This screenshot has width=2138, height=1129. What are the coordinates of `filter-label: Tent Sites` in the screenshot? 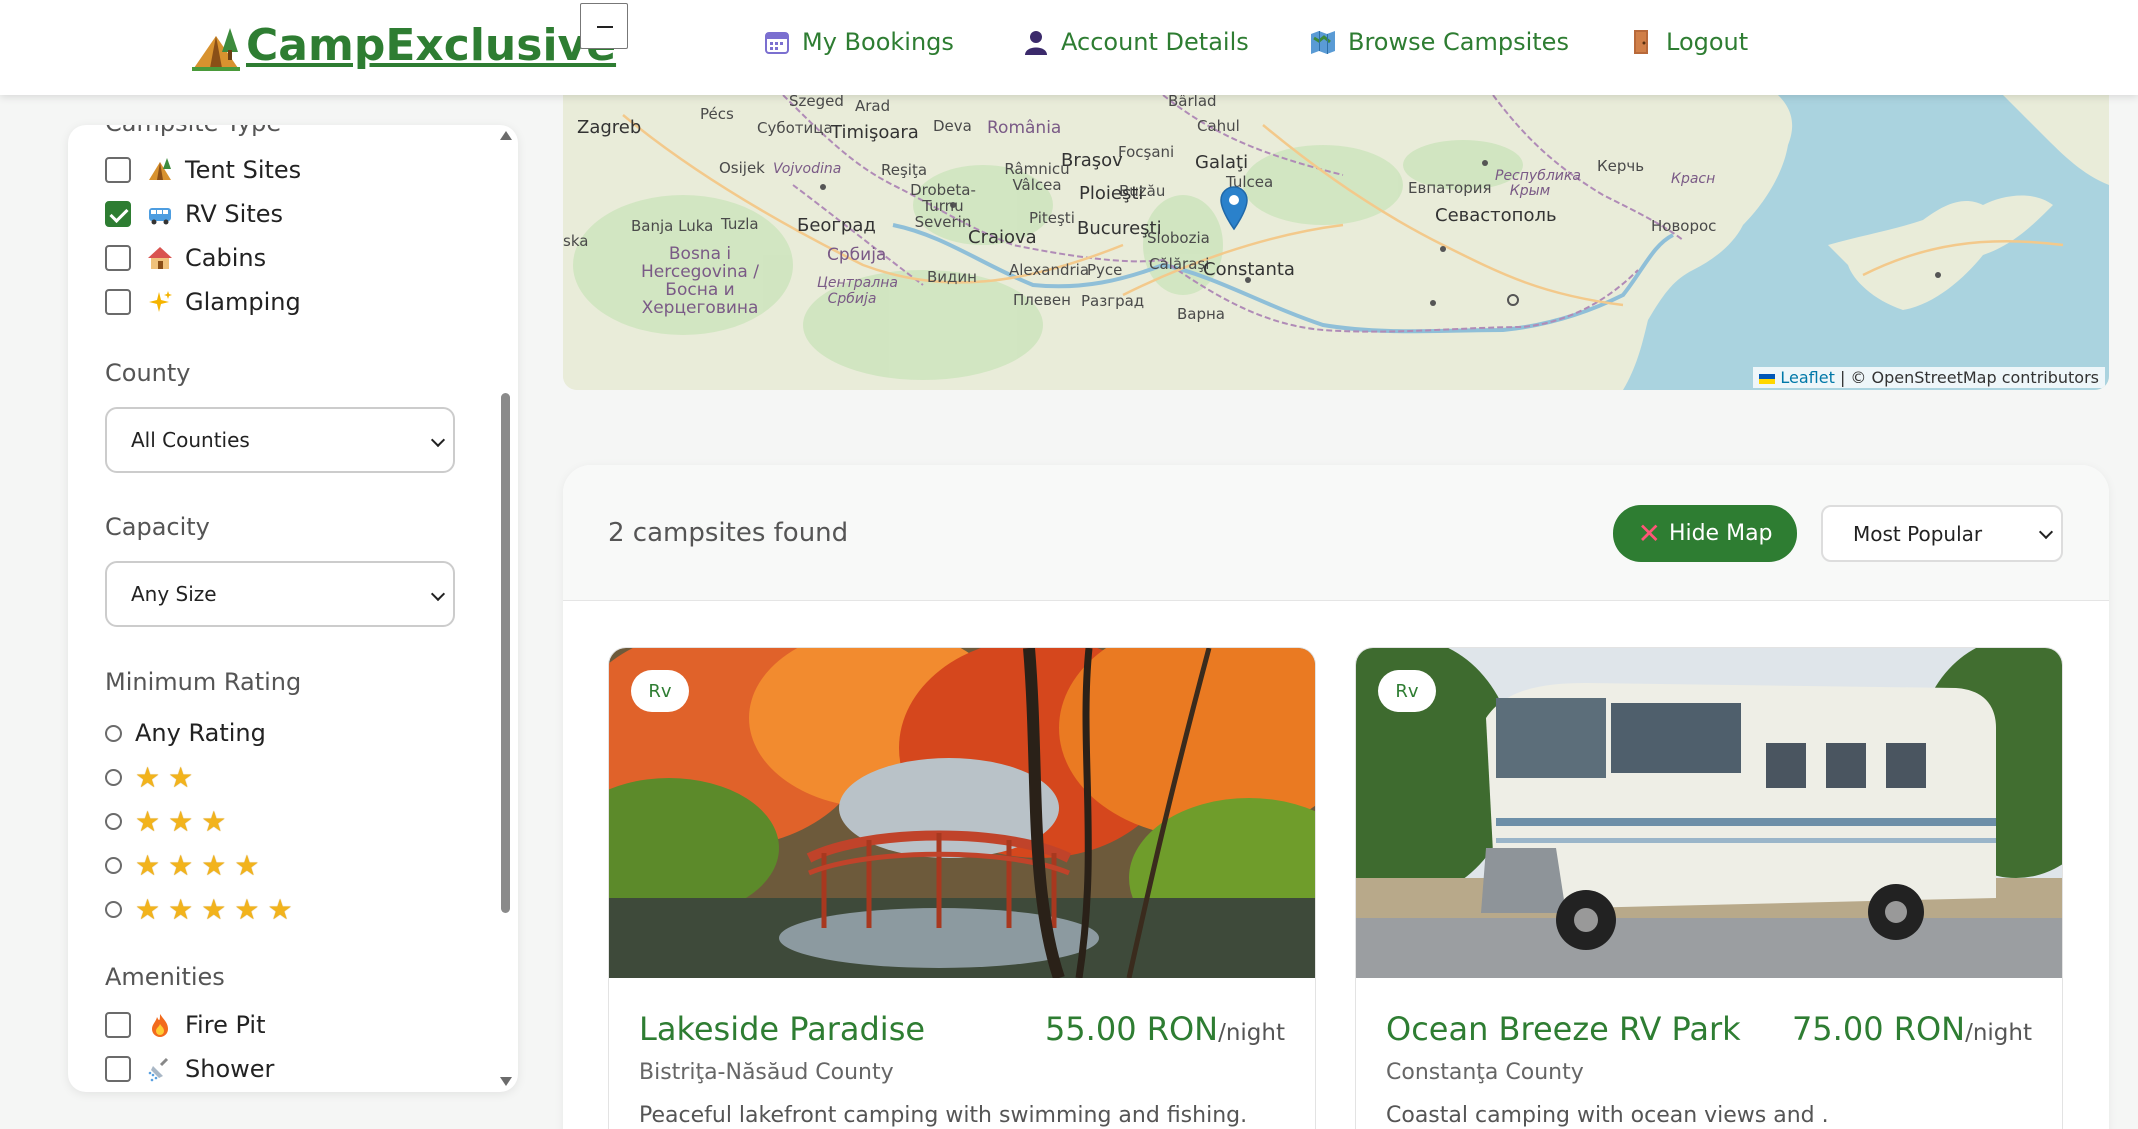 It's located at (243, 170).